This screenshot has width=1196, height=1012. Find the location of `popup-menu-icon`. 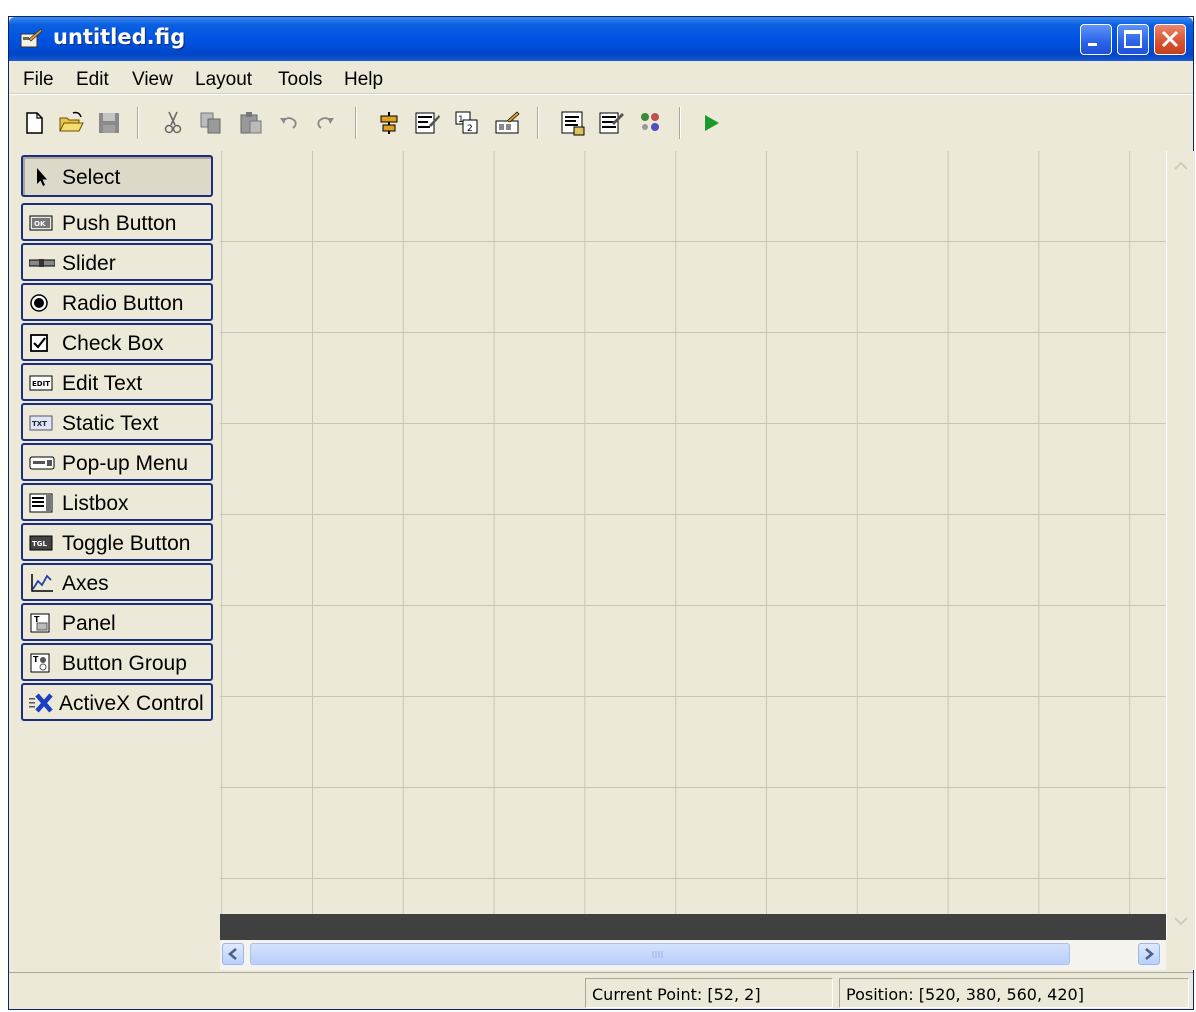

popup-menu-icon is located at coordinates (42, 463).